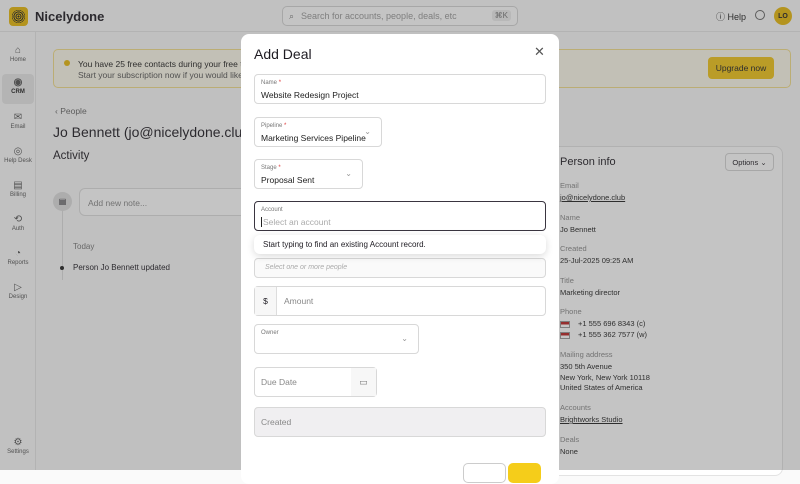  Describe the element at coordinates (306, 267) in the screenshot. I see `people-placeholder: Select one or more people` at that location.